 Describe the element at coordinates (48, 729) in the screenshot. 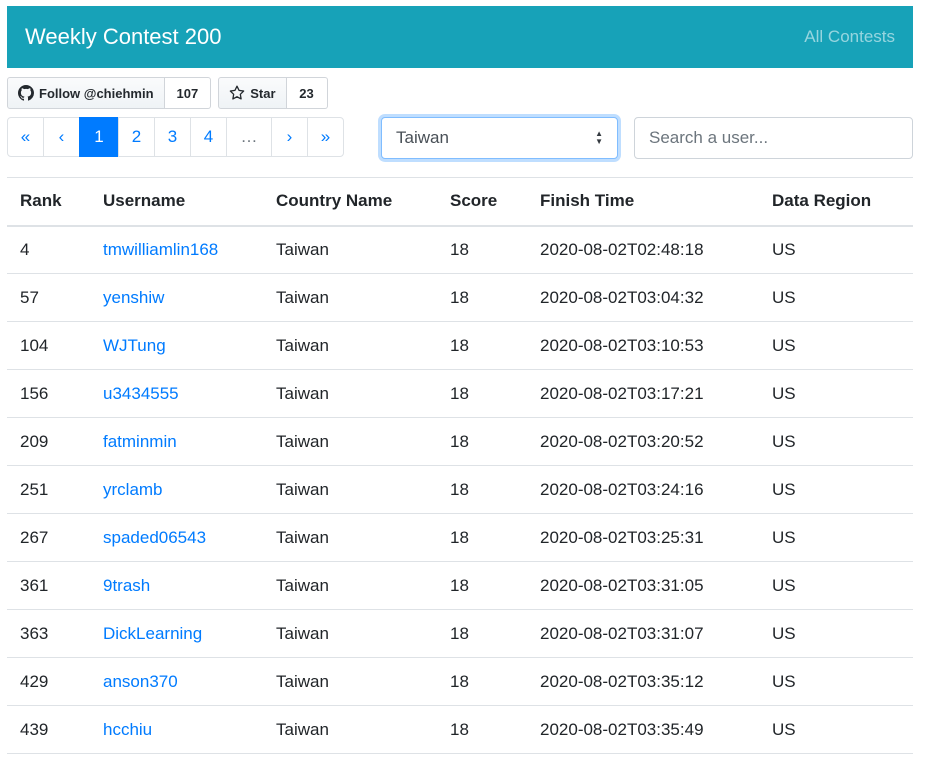

I see `rank-cell: 439` at that location.